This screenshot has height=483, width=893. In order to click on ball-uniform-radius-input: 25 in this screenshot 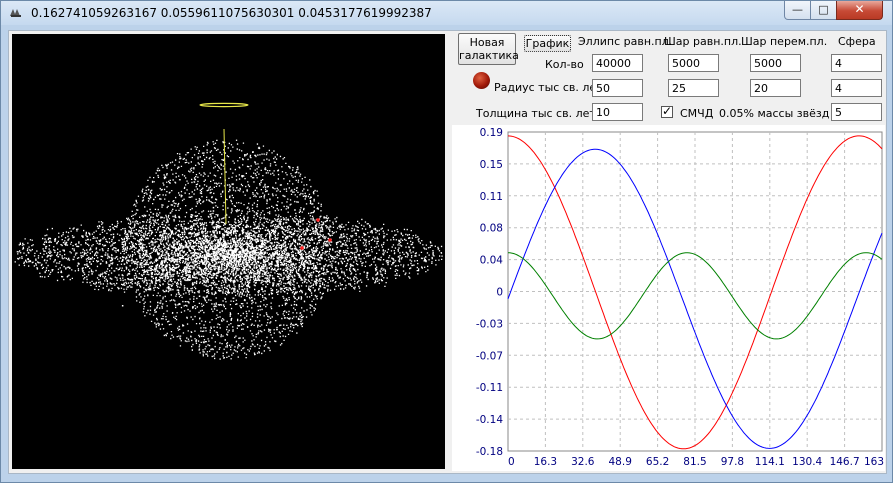, I will do `click(693, 88)`.